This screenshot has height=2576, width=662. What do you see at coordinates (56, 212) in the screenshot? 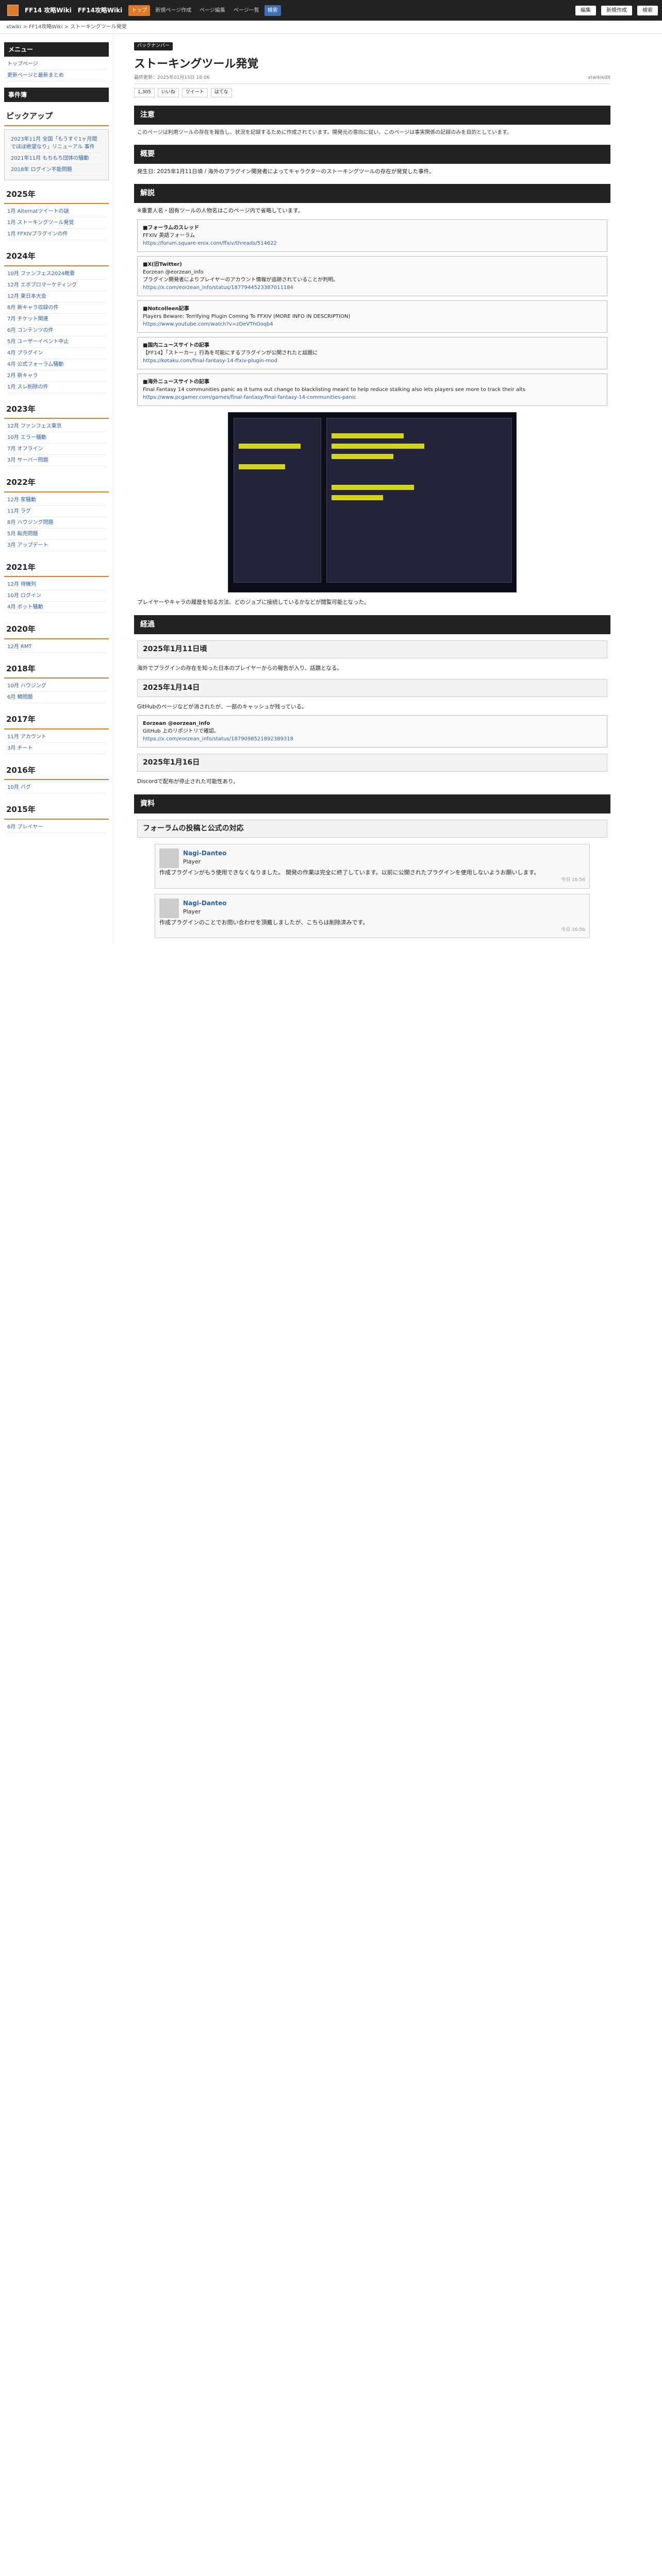
I see `event-item: 1月 Alternatツイートの謎` at bounding box center [56, 212].